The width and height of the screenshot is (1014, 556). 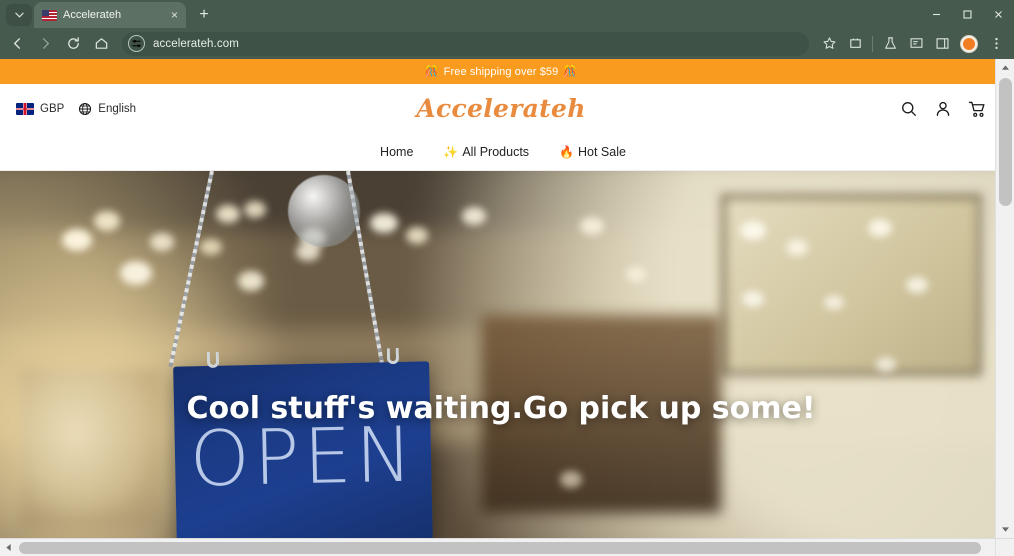 I want to click on avatar, so click(x=969, y=43).